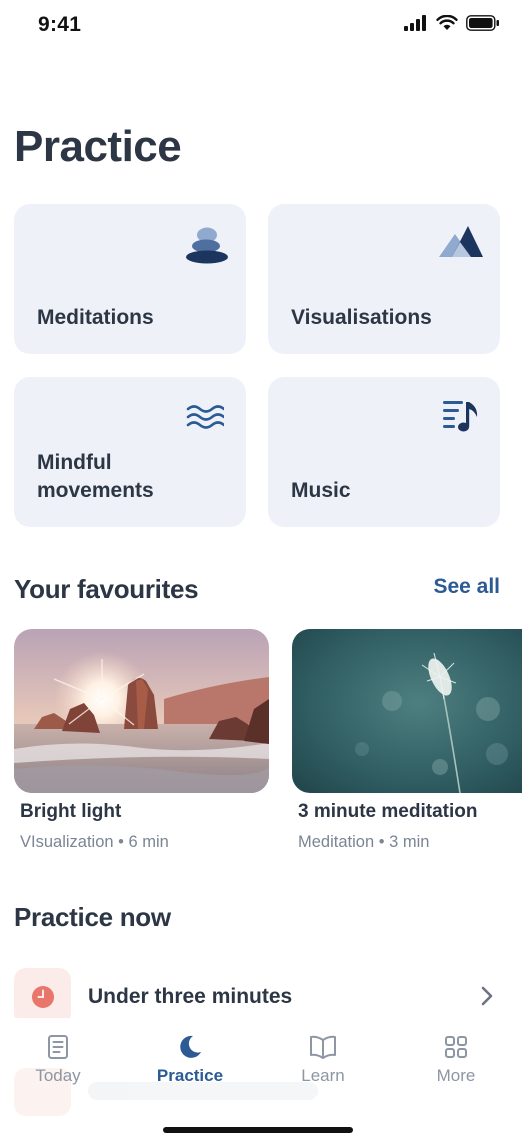 The height and width of the screenshot is (1140, 522). I want to click on category-label: Music, so click(321, 490).